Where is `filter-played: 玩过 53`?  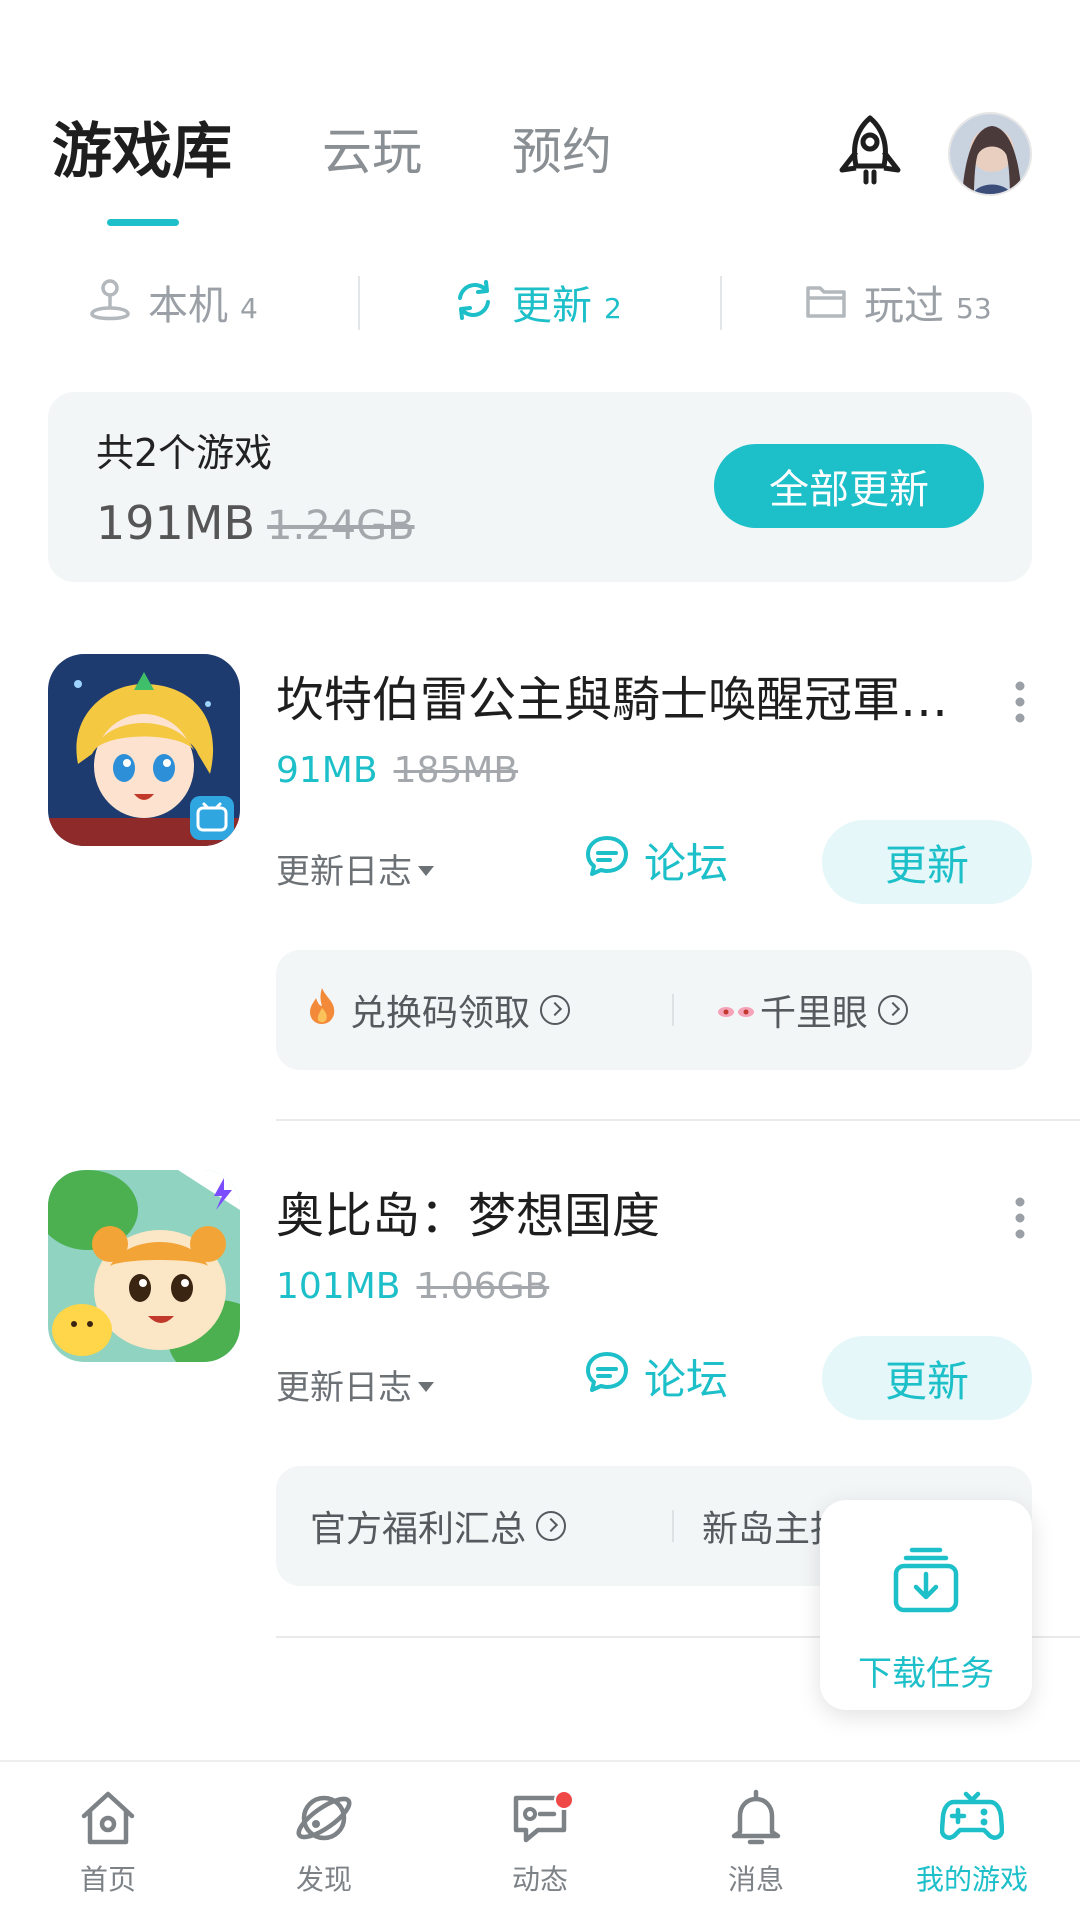 filter-played: 玩过 53 is located at coordinates (897, 302).